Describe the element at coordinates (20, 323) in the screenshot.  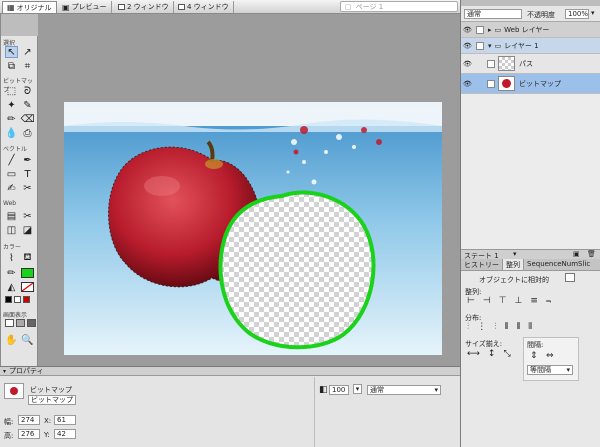
I see `full-screen-menu-icon` at that location.